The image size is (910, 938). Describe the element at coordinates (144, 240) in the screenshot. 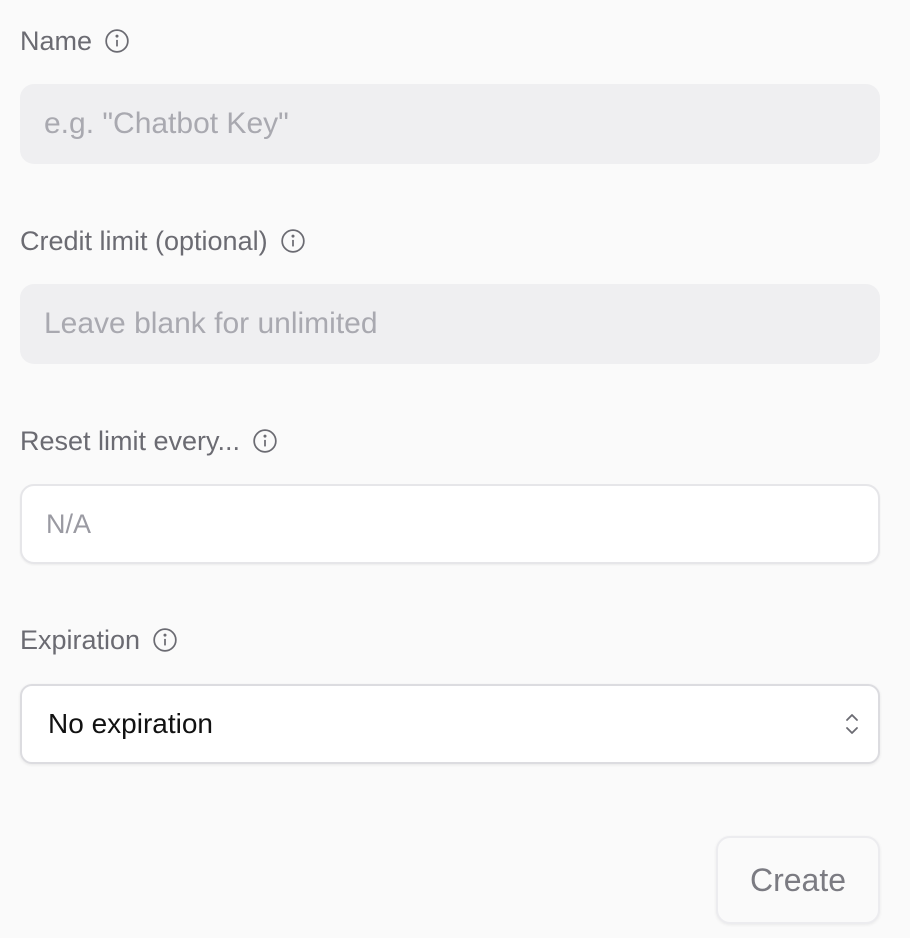

I see `credit-limit-label: Credit limit (optional)` at that location.